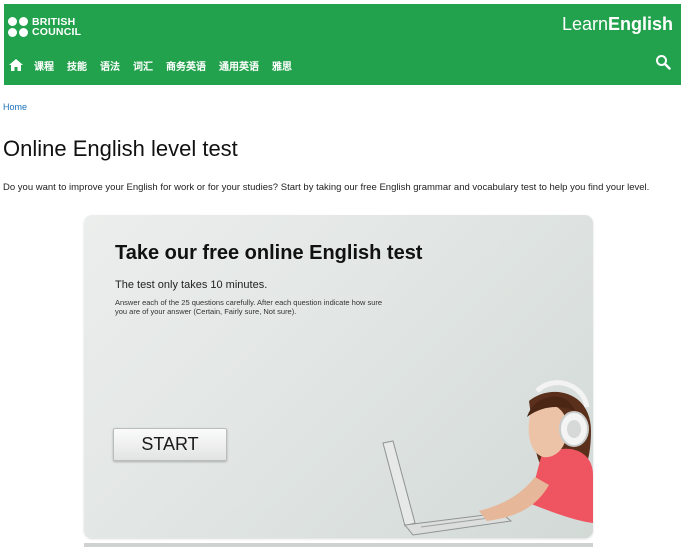  I want to click on page-title: Online English level test, so click(120, 148).